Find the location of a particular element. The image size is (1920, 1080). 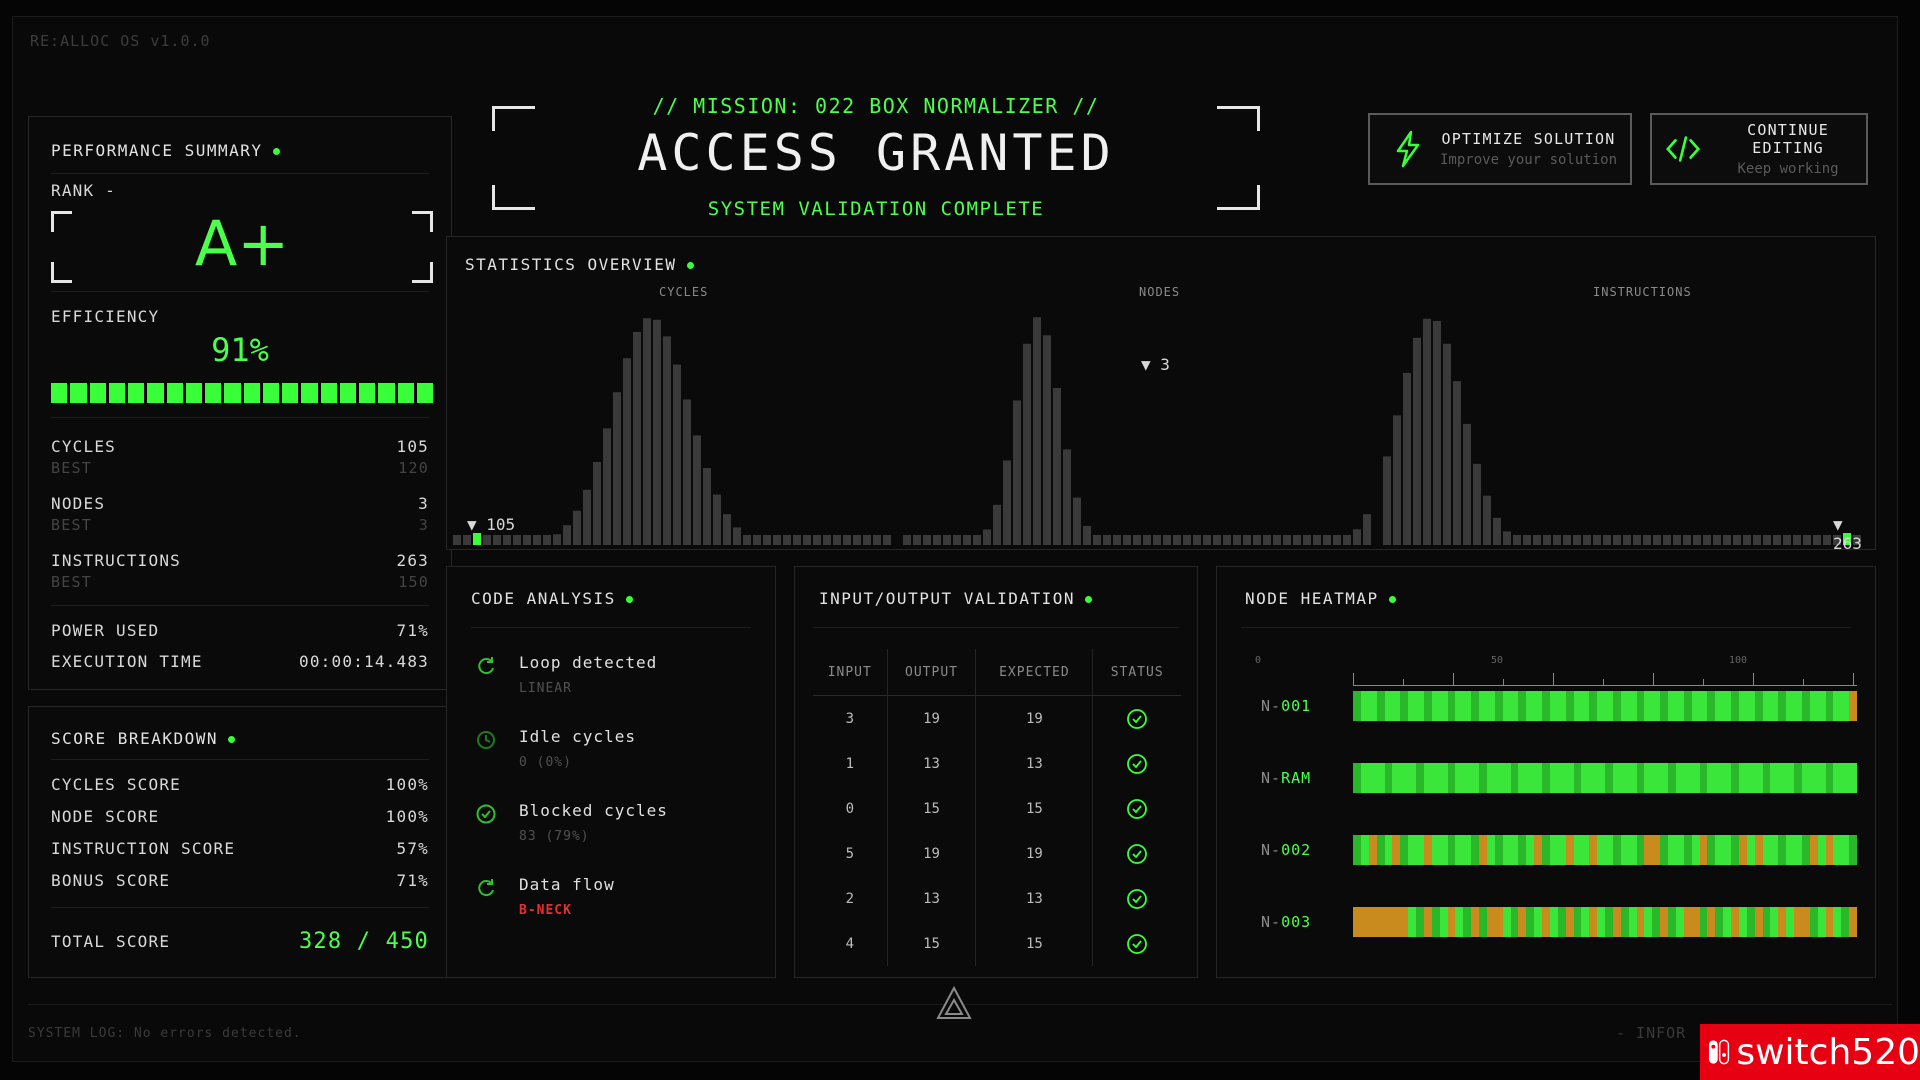

histogram-highlight-bar is located at coordinates (477, 539).